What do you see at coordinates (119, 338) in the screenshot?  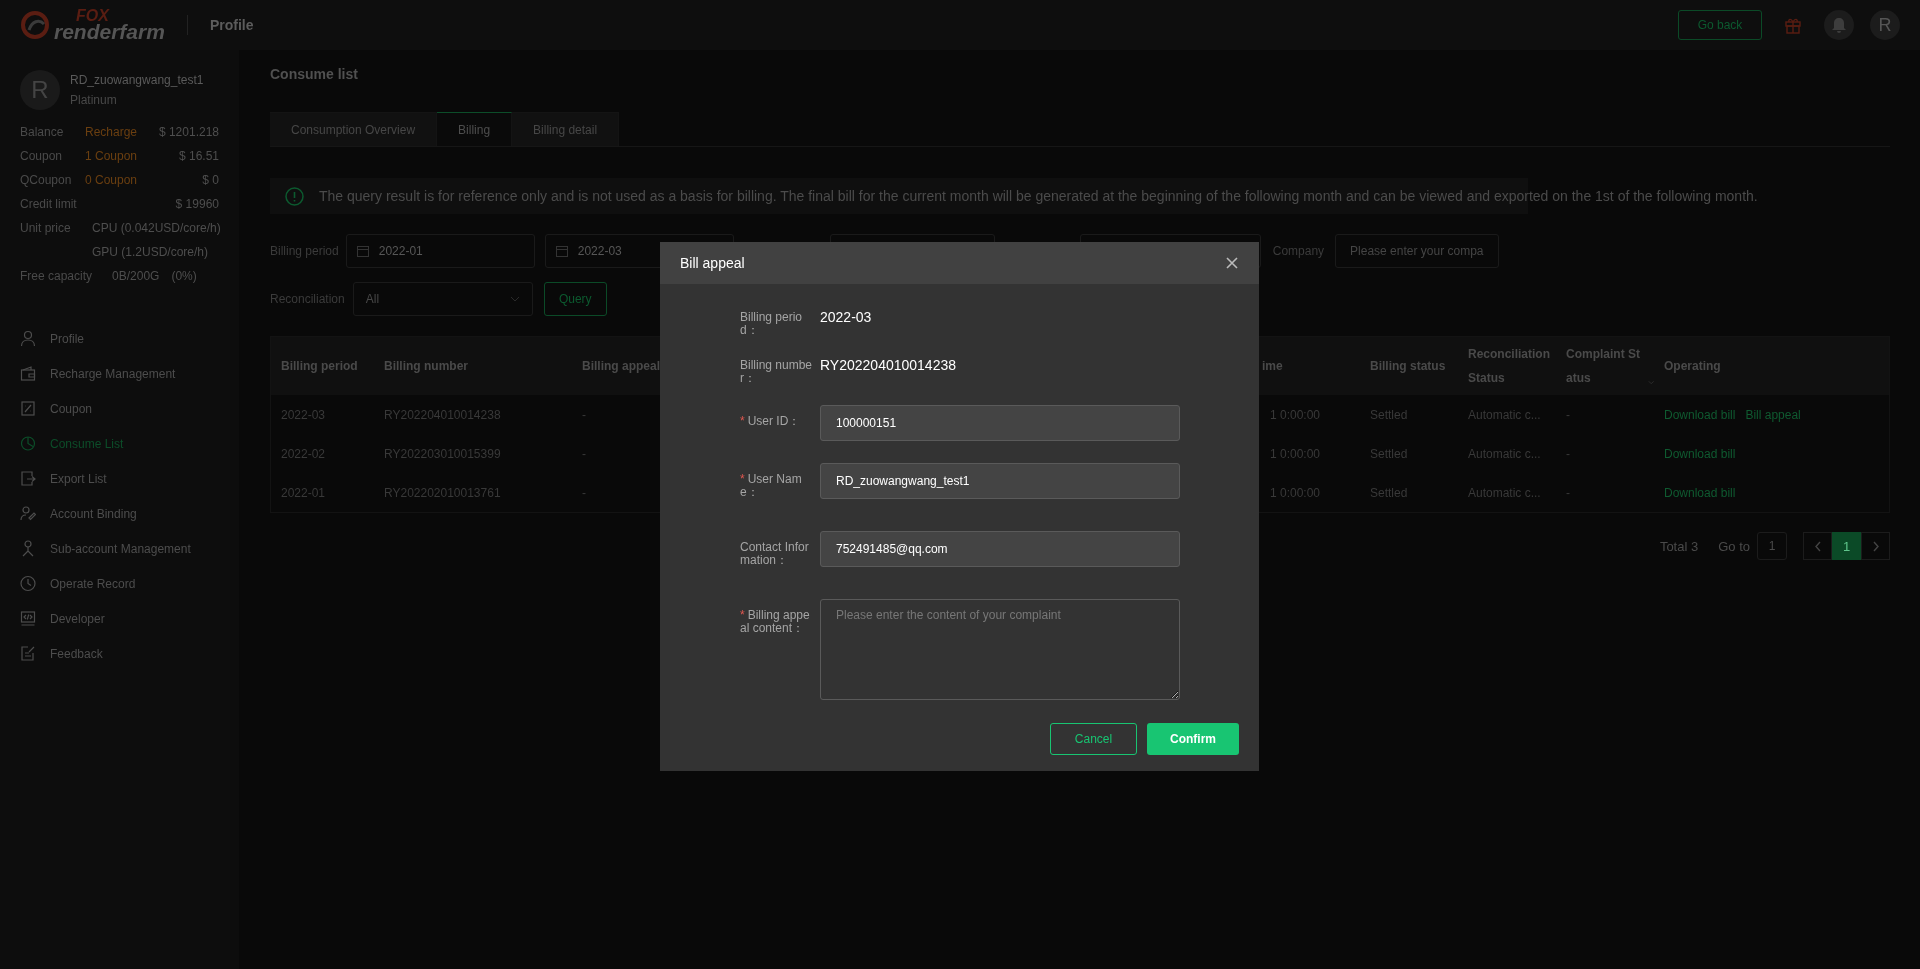 I see `nav-item: Profile` at bounding box center [119, 338].